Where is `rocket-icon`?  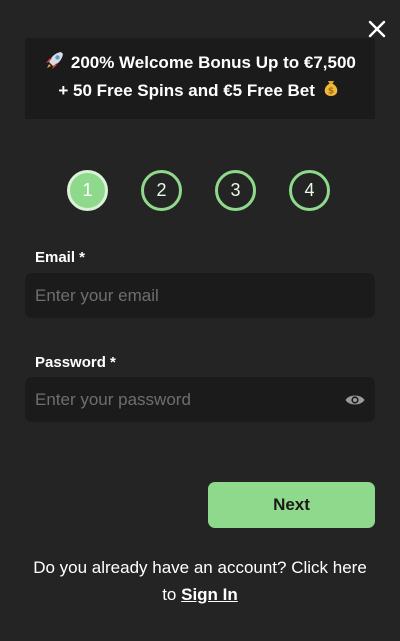
rocket-icon is located at coordinates (55, 60).